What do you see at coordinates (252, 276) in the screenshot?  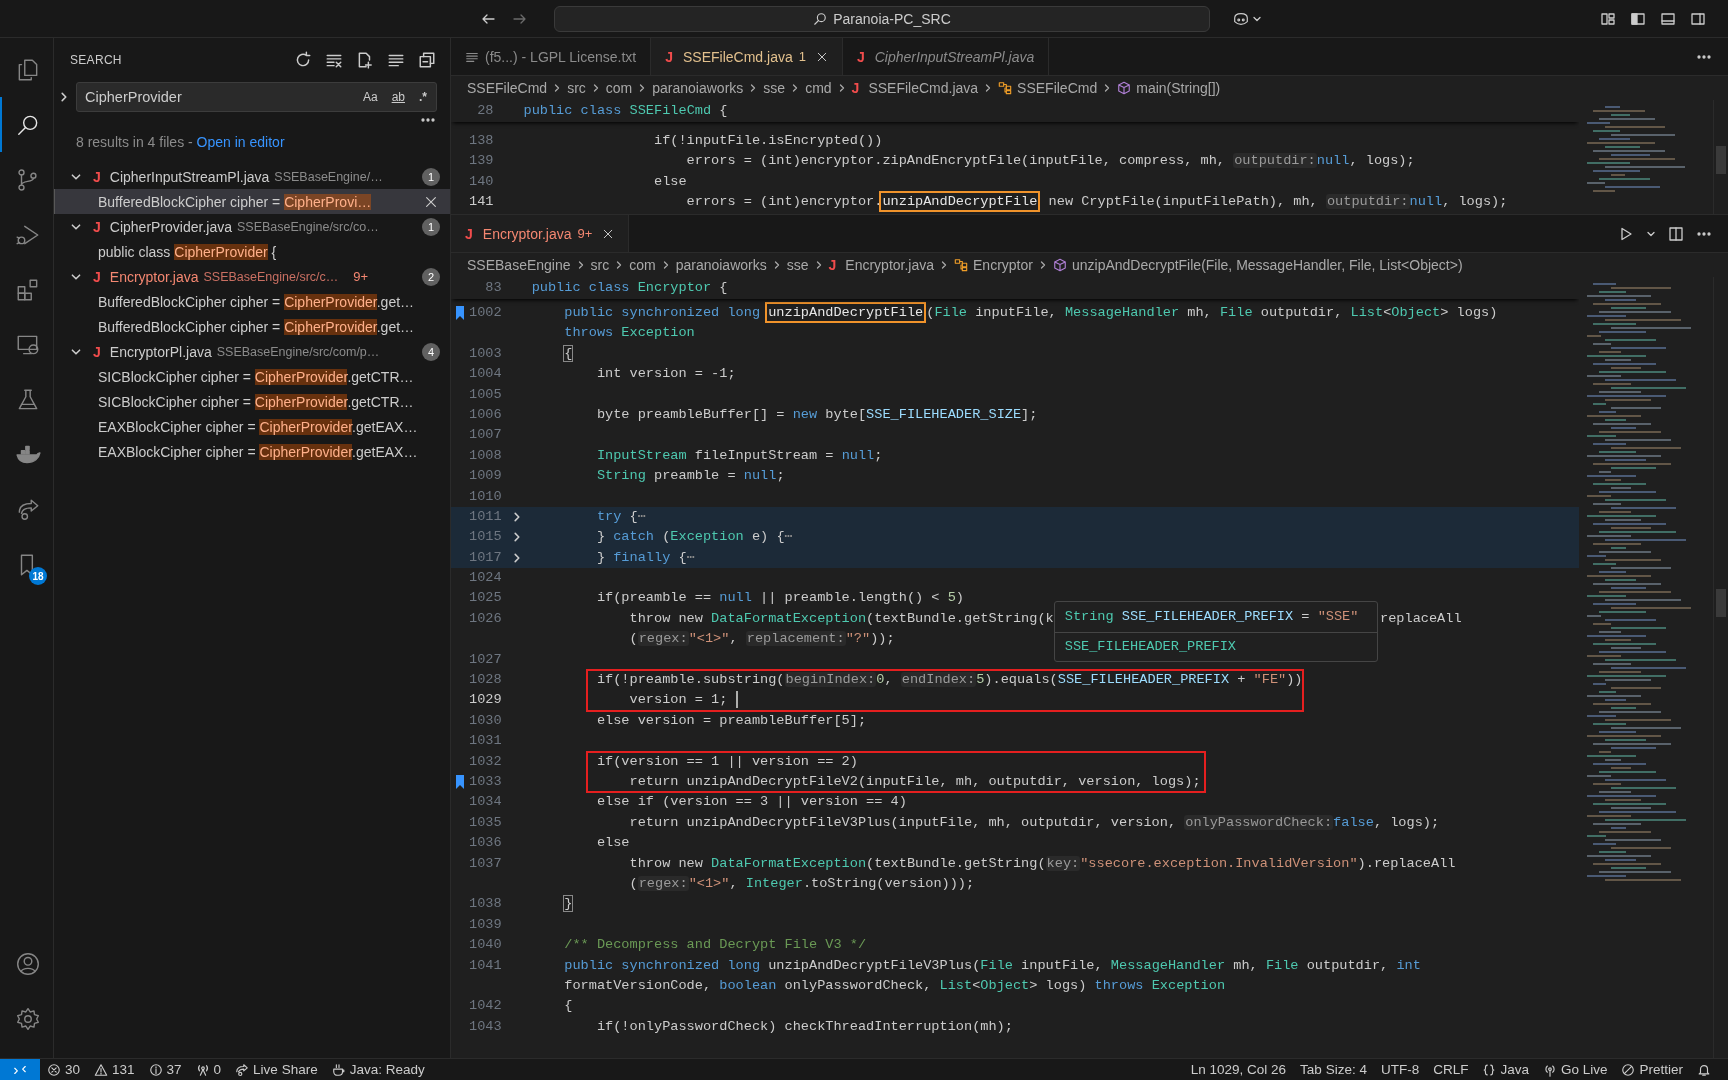 I see `file-result: J Encryptor.java SSEBaseEngine/src/c… 9+ 2` at bounding box center [252, 276].